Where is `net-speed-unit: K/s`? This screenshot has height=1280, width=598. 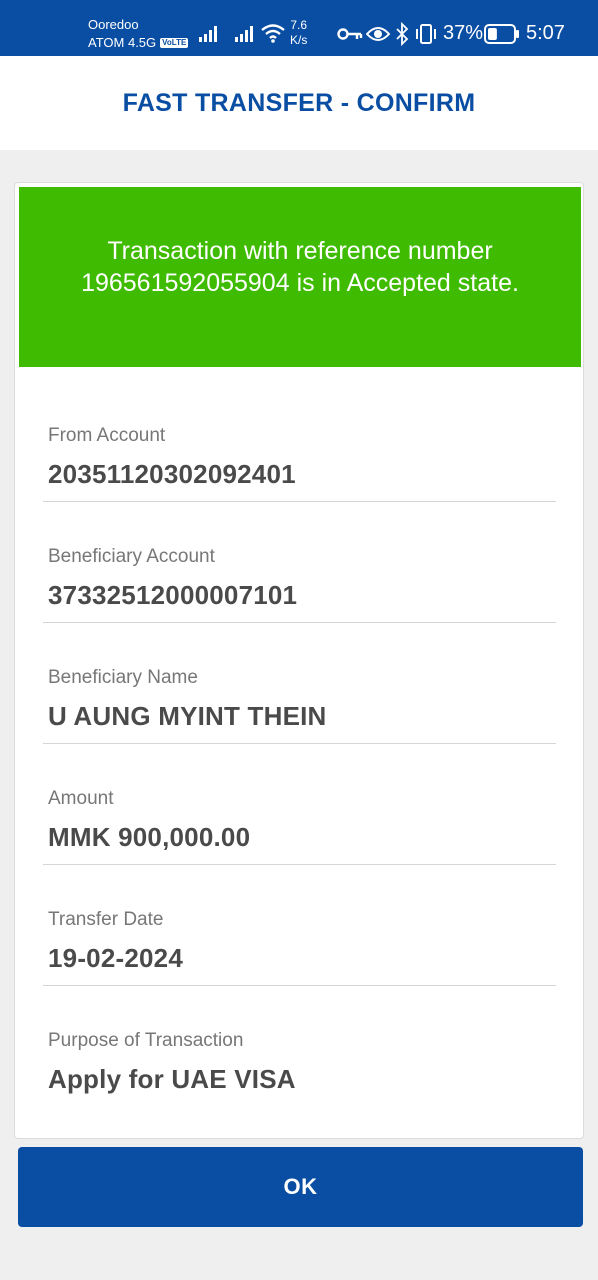
net-speed-unit: K/s is located at coordinates (299, 40).